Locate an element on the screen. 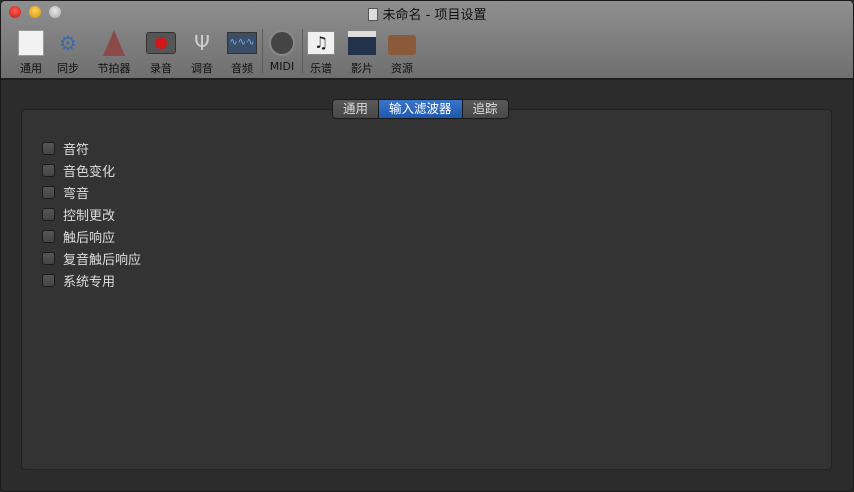 This screenshot has height=492, width=854. toolbar-label: 同步 is located at coordinates (68, 68).